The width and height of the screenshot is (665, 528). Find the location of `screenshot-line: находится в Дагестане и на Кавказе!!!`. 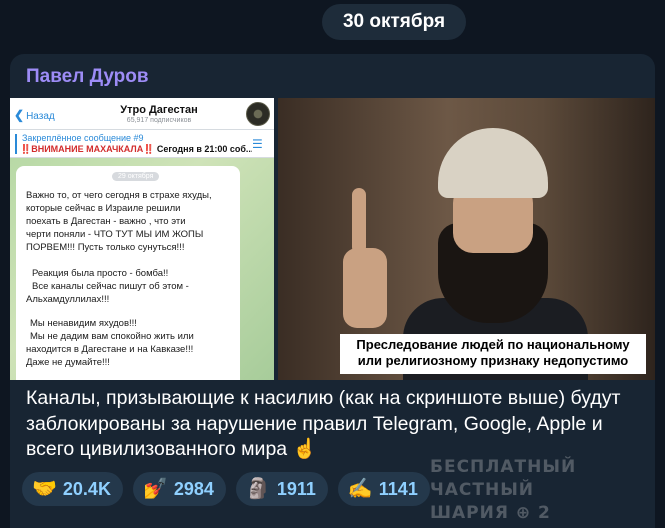

screenshot-line: находится в Дагестане и на Кавказе!!! is located at coordinates (110, 349).